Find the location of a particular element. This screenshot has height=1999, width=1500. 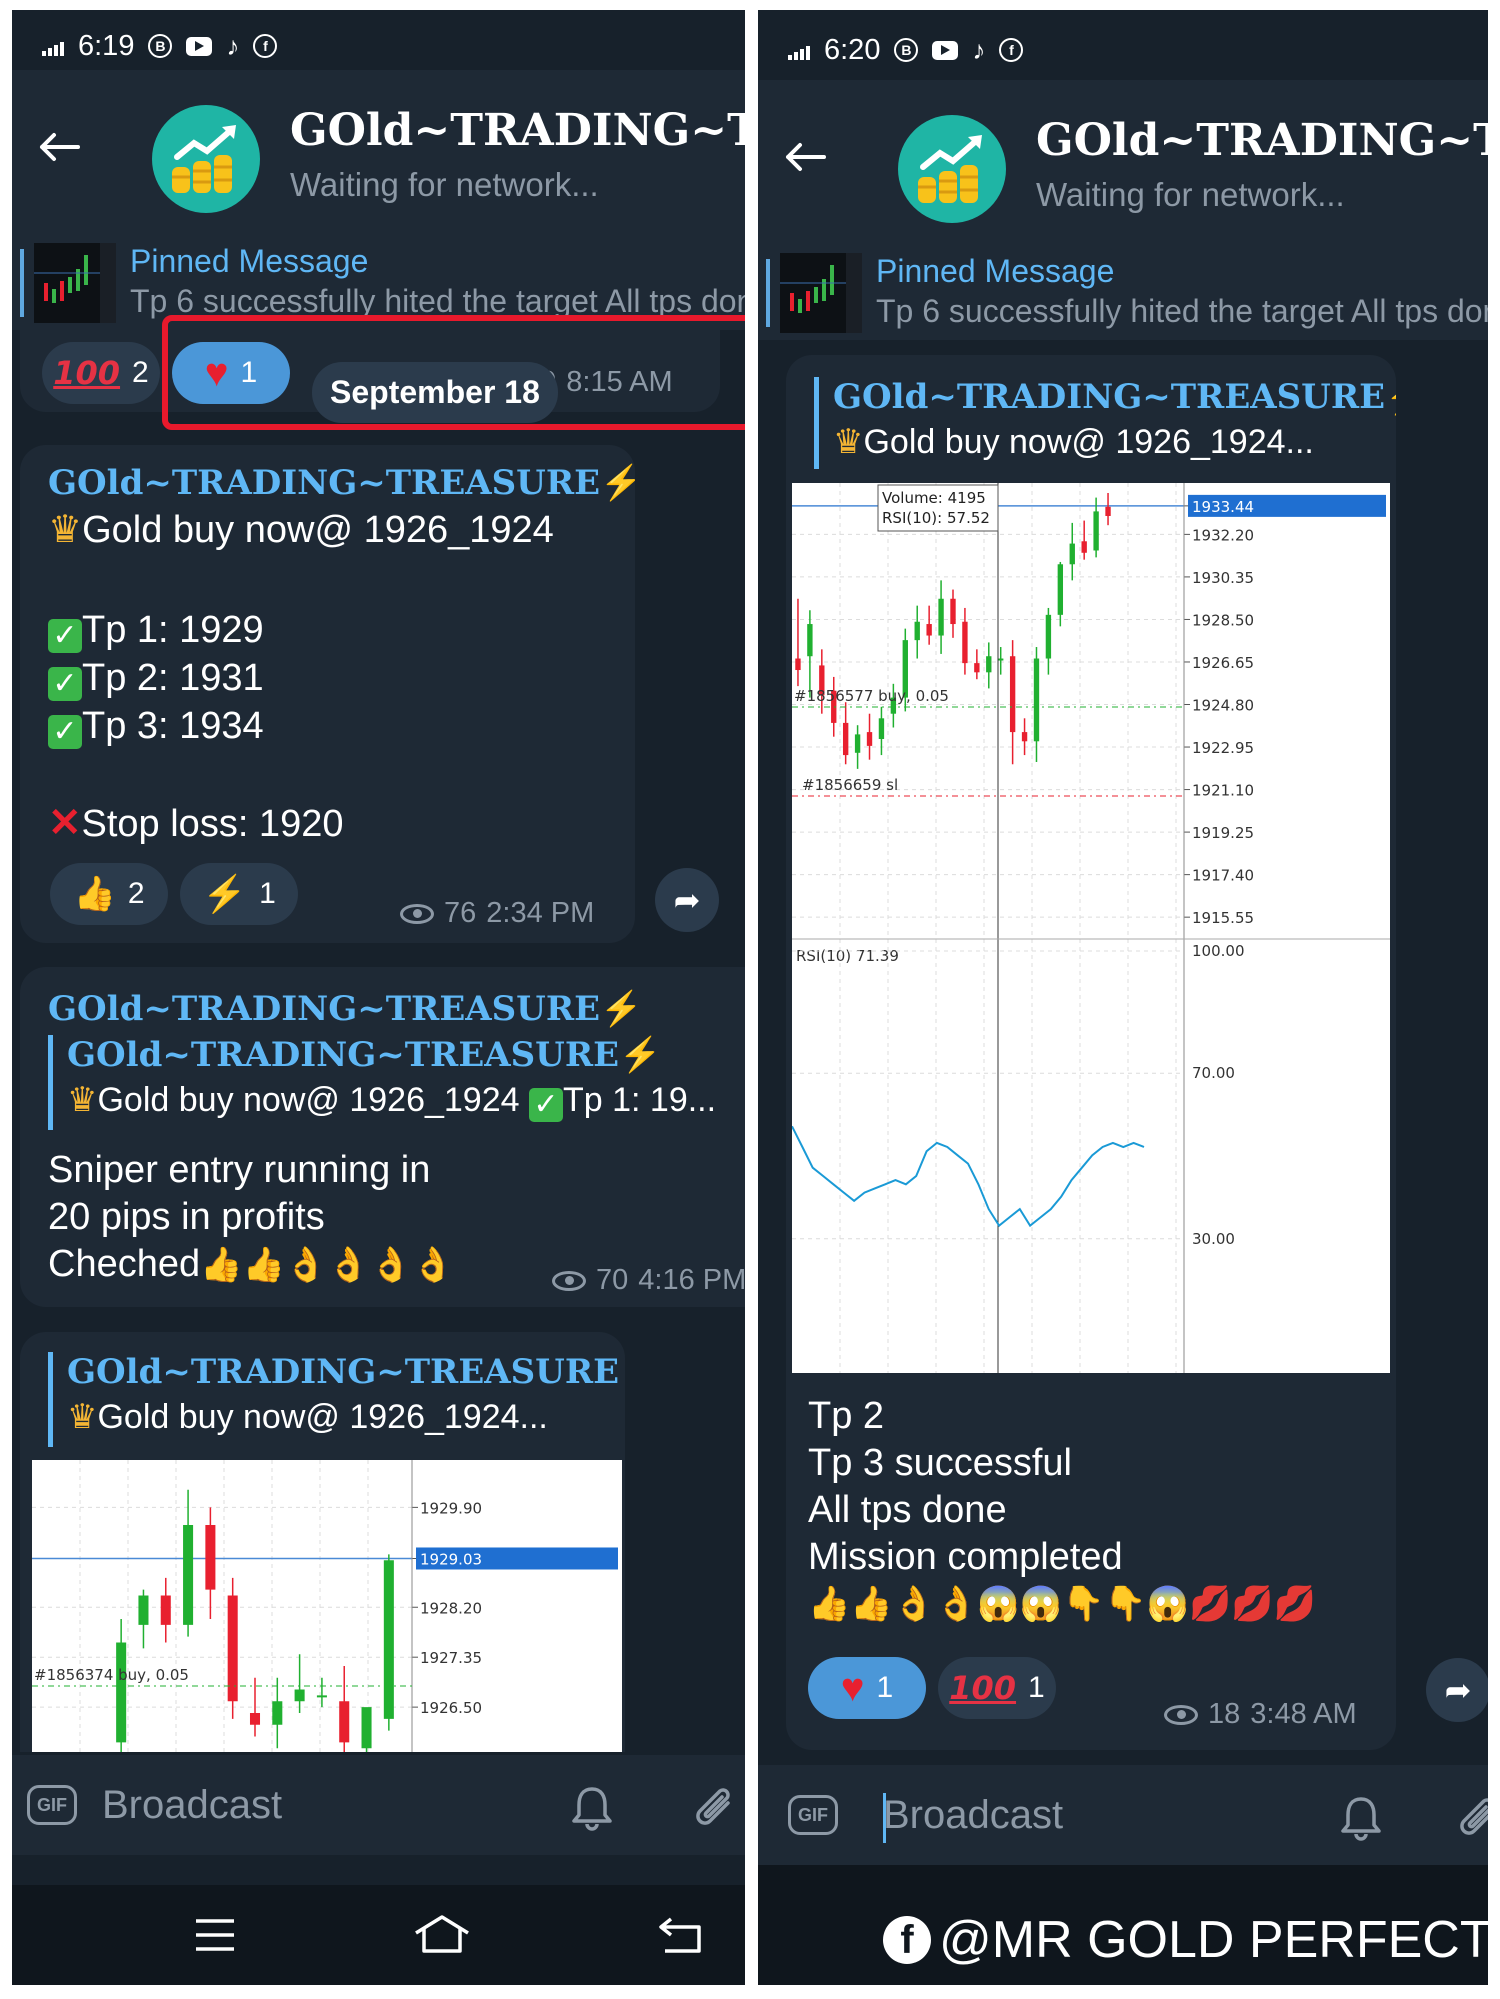

system-navigation-bar: f @MR GOLD PERFECT is located at coordinates (1123, 1925).